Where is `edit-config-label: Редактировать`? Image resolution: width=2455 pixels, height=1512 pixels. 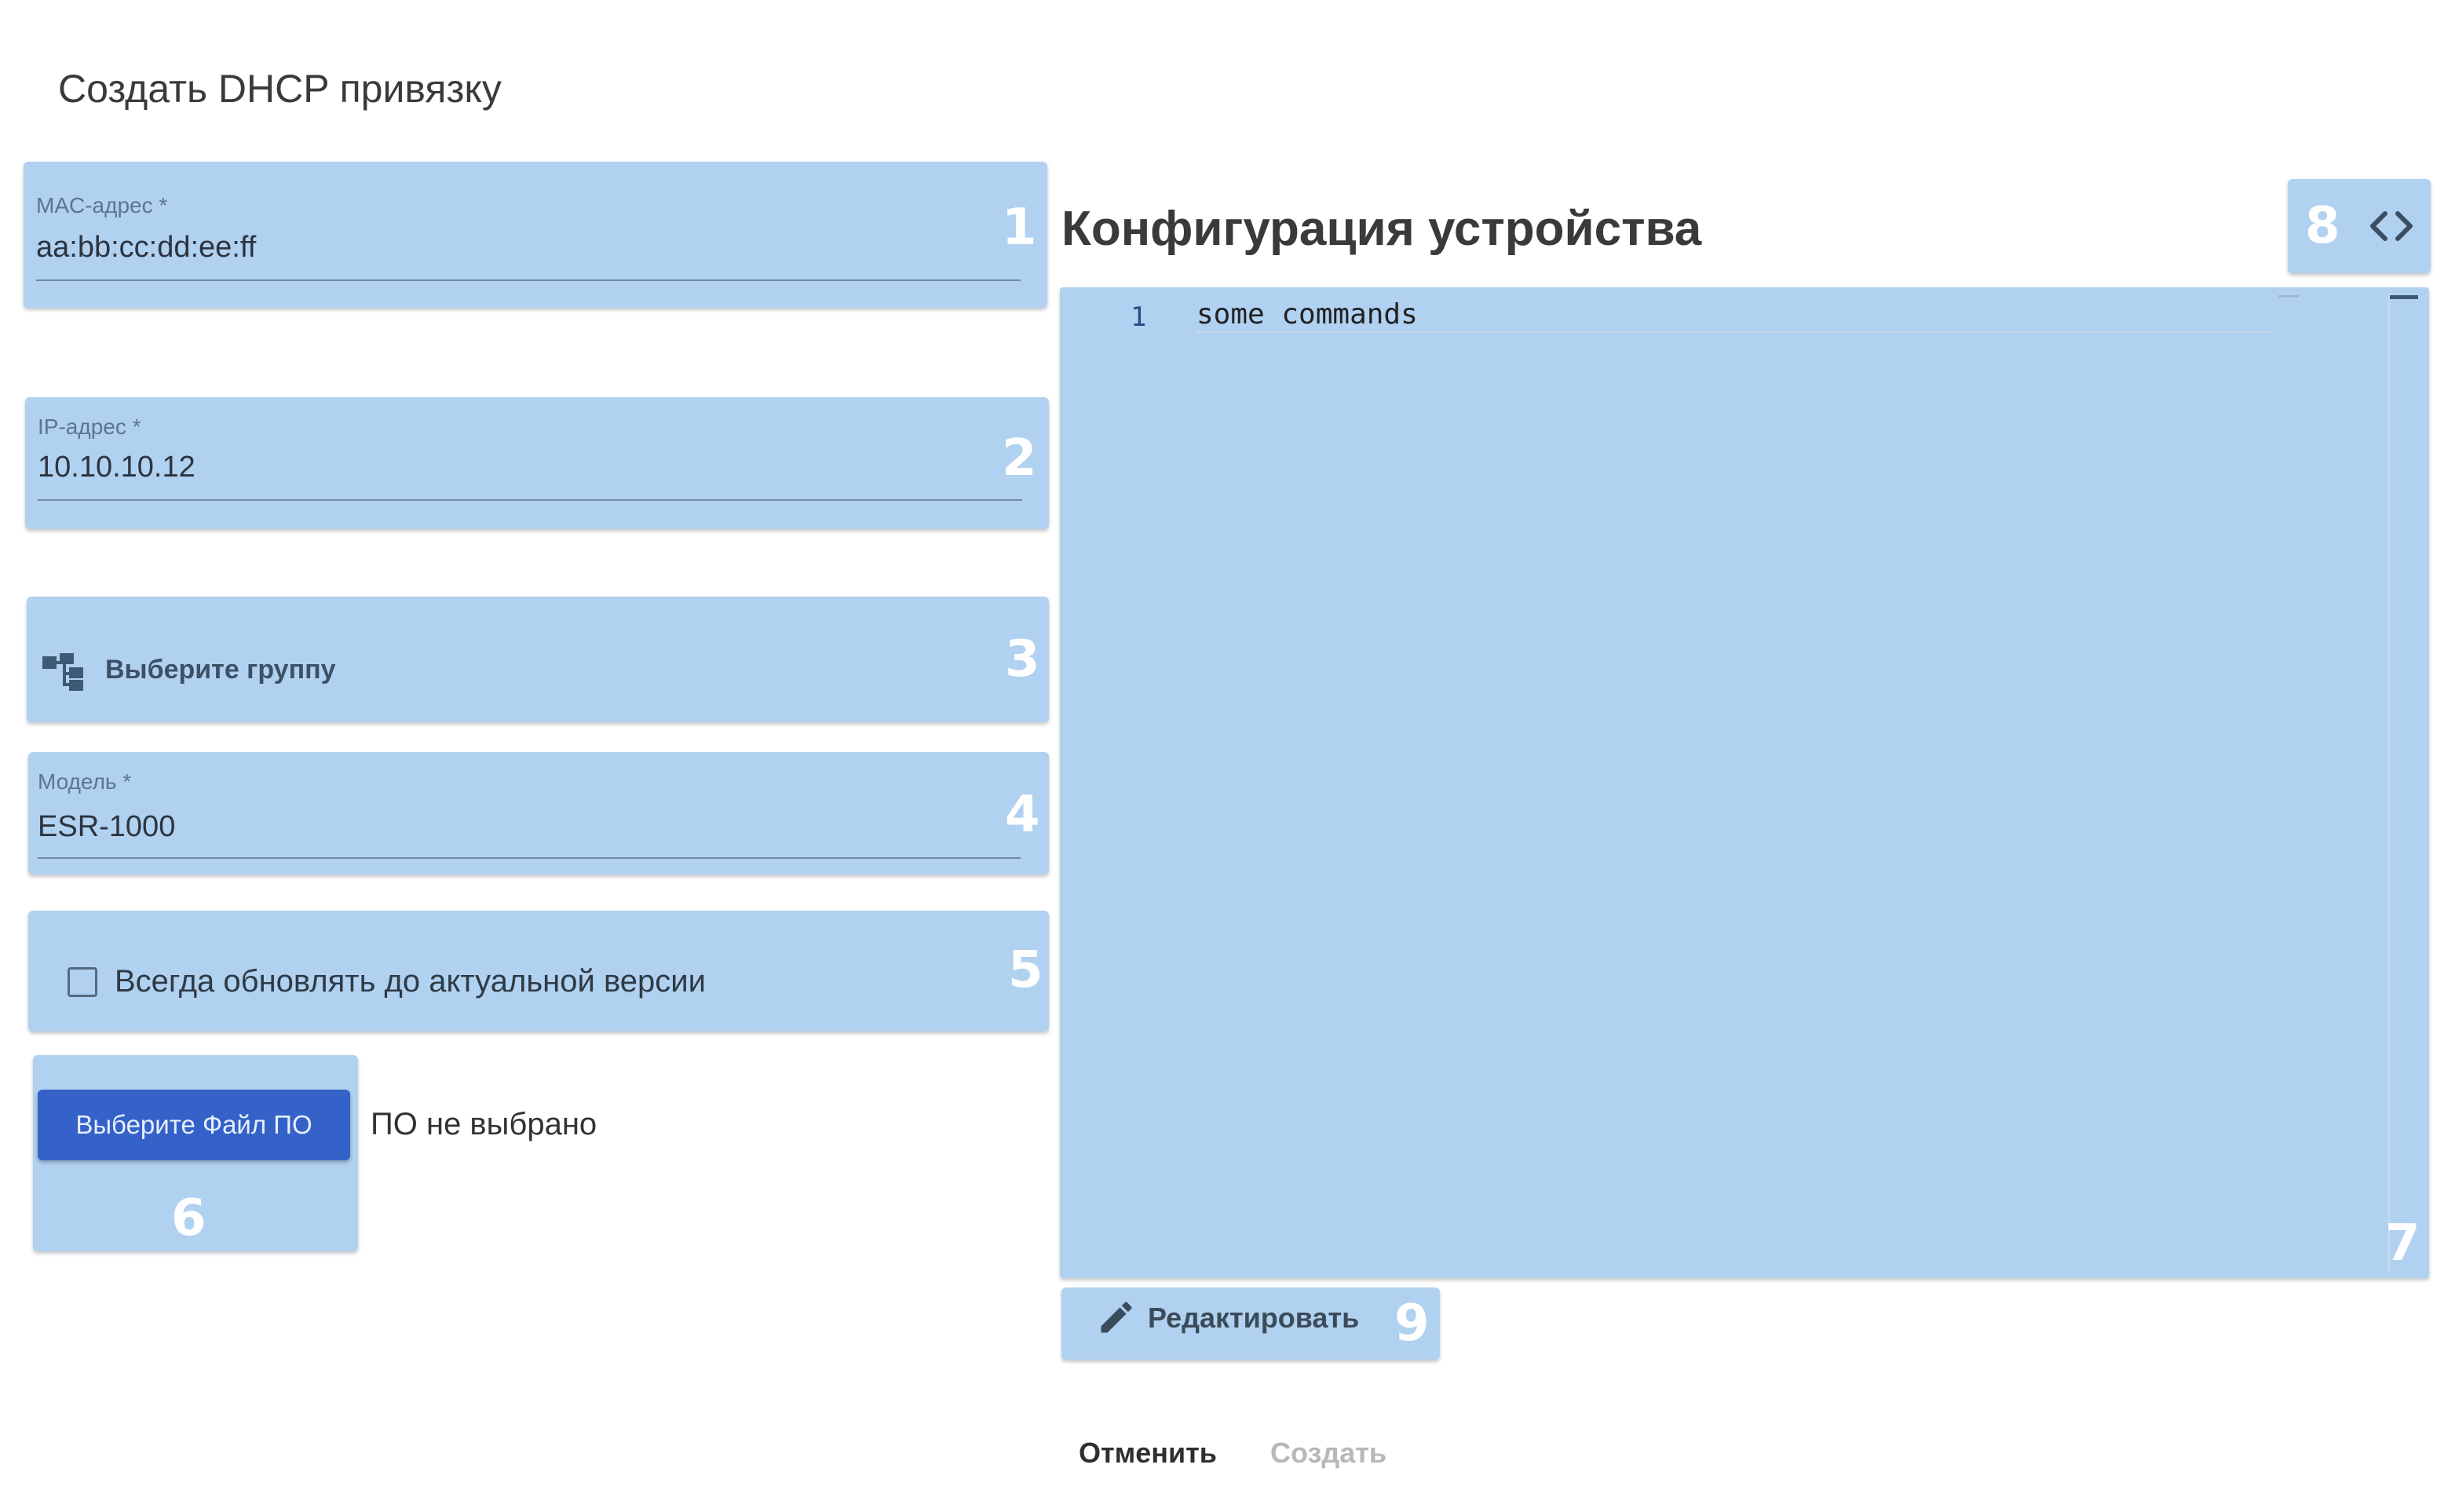 edit-config-label: Редактировать is located at coordinates (1254, 1318).